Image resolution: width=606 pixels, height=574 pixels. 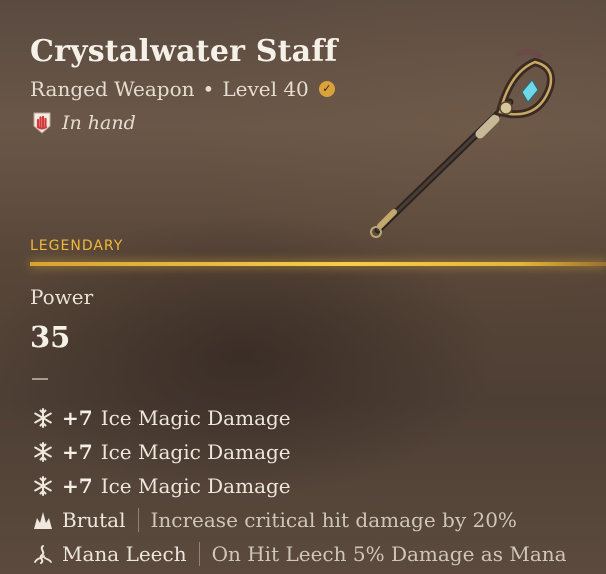 I want to click on status-label: In hand, so click(x=99, y=123).